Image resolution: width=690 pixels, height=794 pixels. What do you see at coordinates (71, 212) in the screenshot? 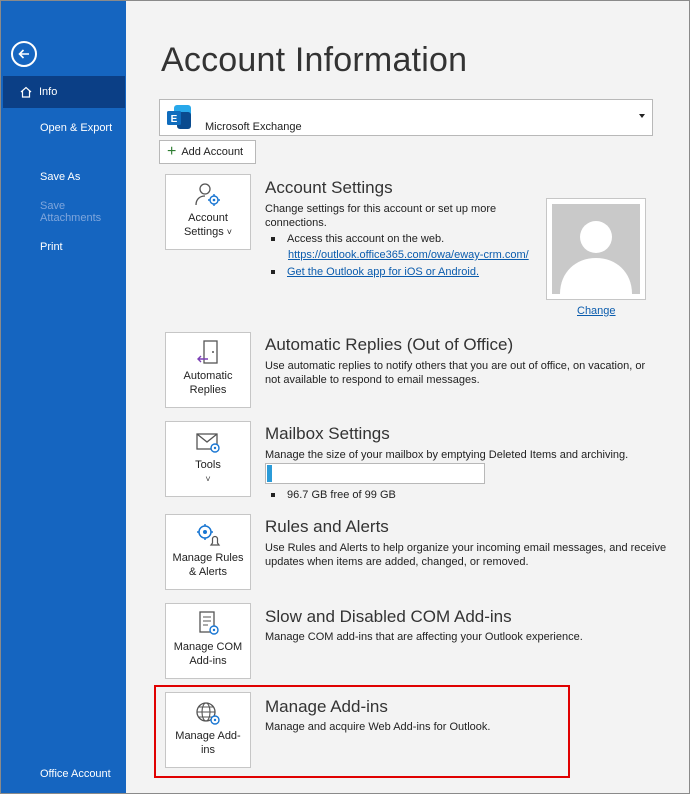
I see `sidebar-item-label: Save Attachments` at bounding box center [71, 212].